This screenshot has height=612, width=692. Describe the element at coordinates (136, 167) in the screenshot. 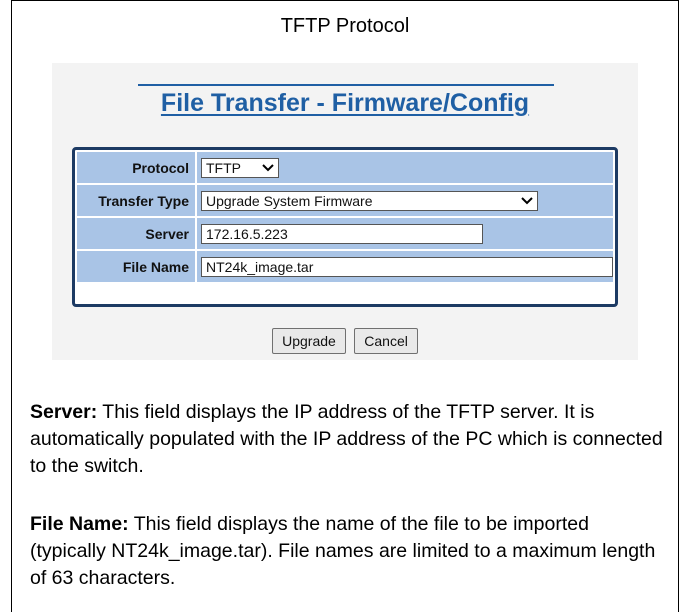

I see `protocol-label: Protocol` at that location.